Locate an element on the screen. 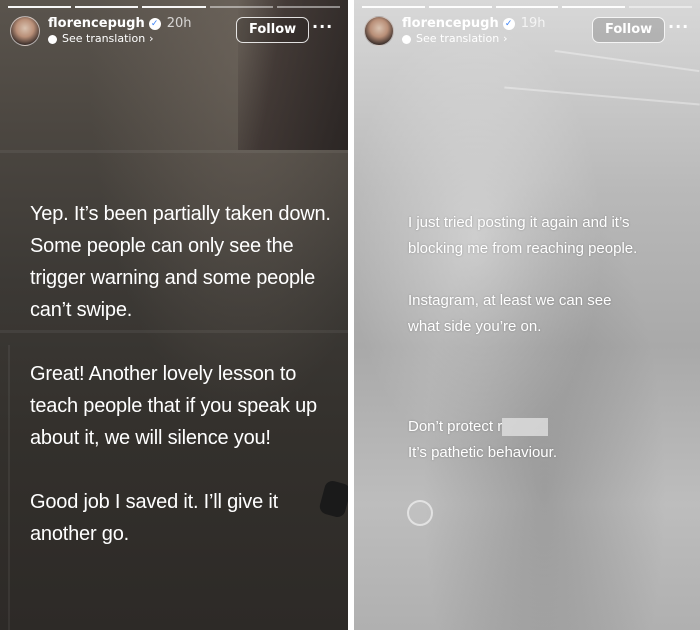 This screenshot has height=630, width=700. story-line: Don’t protect r is located at coordinates (455, 426).